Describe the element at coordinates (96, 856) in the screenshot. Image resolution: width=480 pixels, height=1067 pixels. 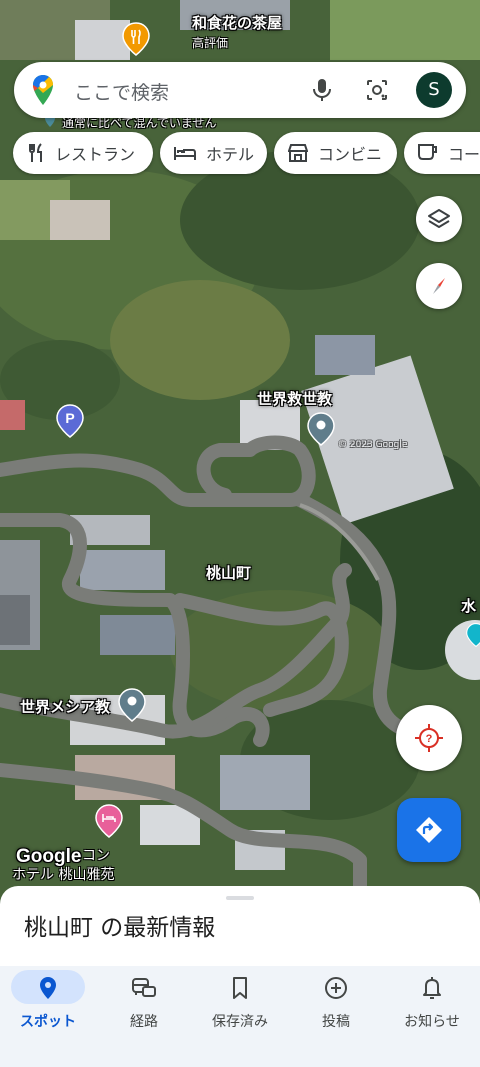
I see `hotel-partial-label: コン` at that location.